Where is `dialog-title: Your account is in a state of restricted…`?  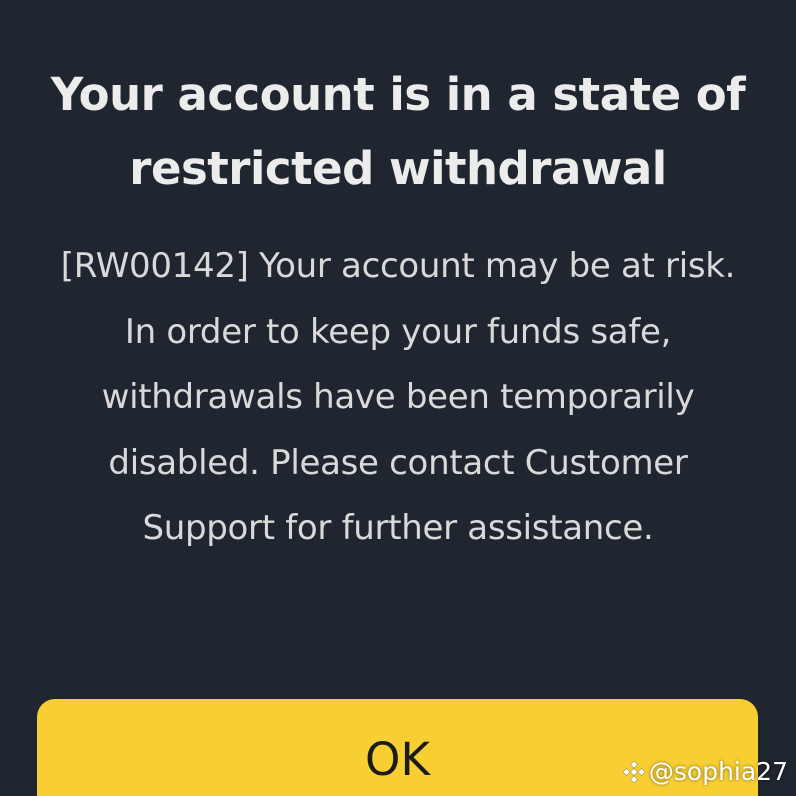 dialog-title: Your account is in a state of restricted… is located at coordinates (398, 131).